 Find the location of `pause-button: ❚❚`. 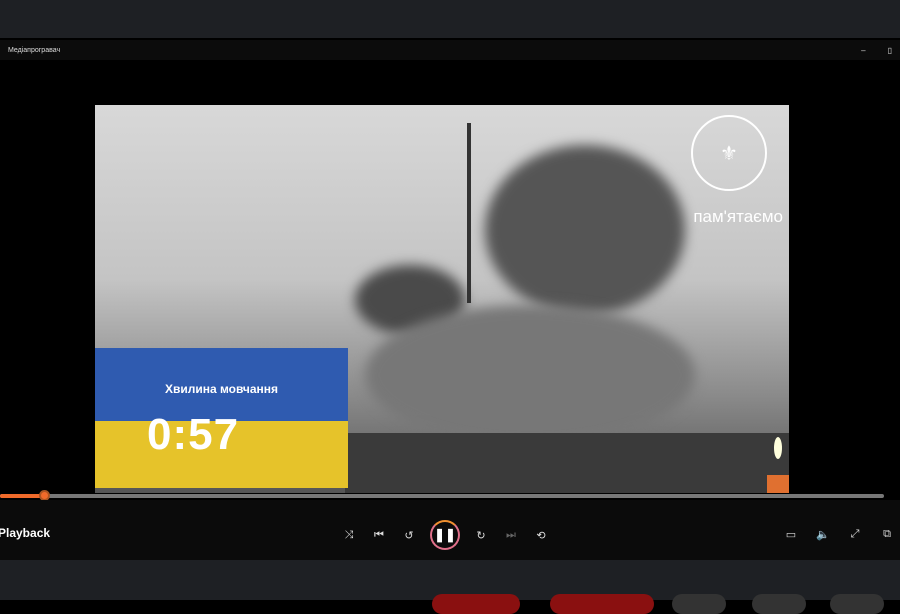

pause-button: ❚❚ is located at coordinates (445, 535).